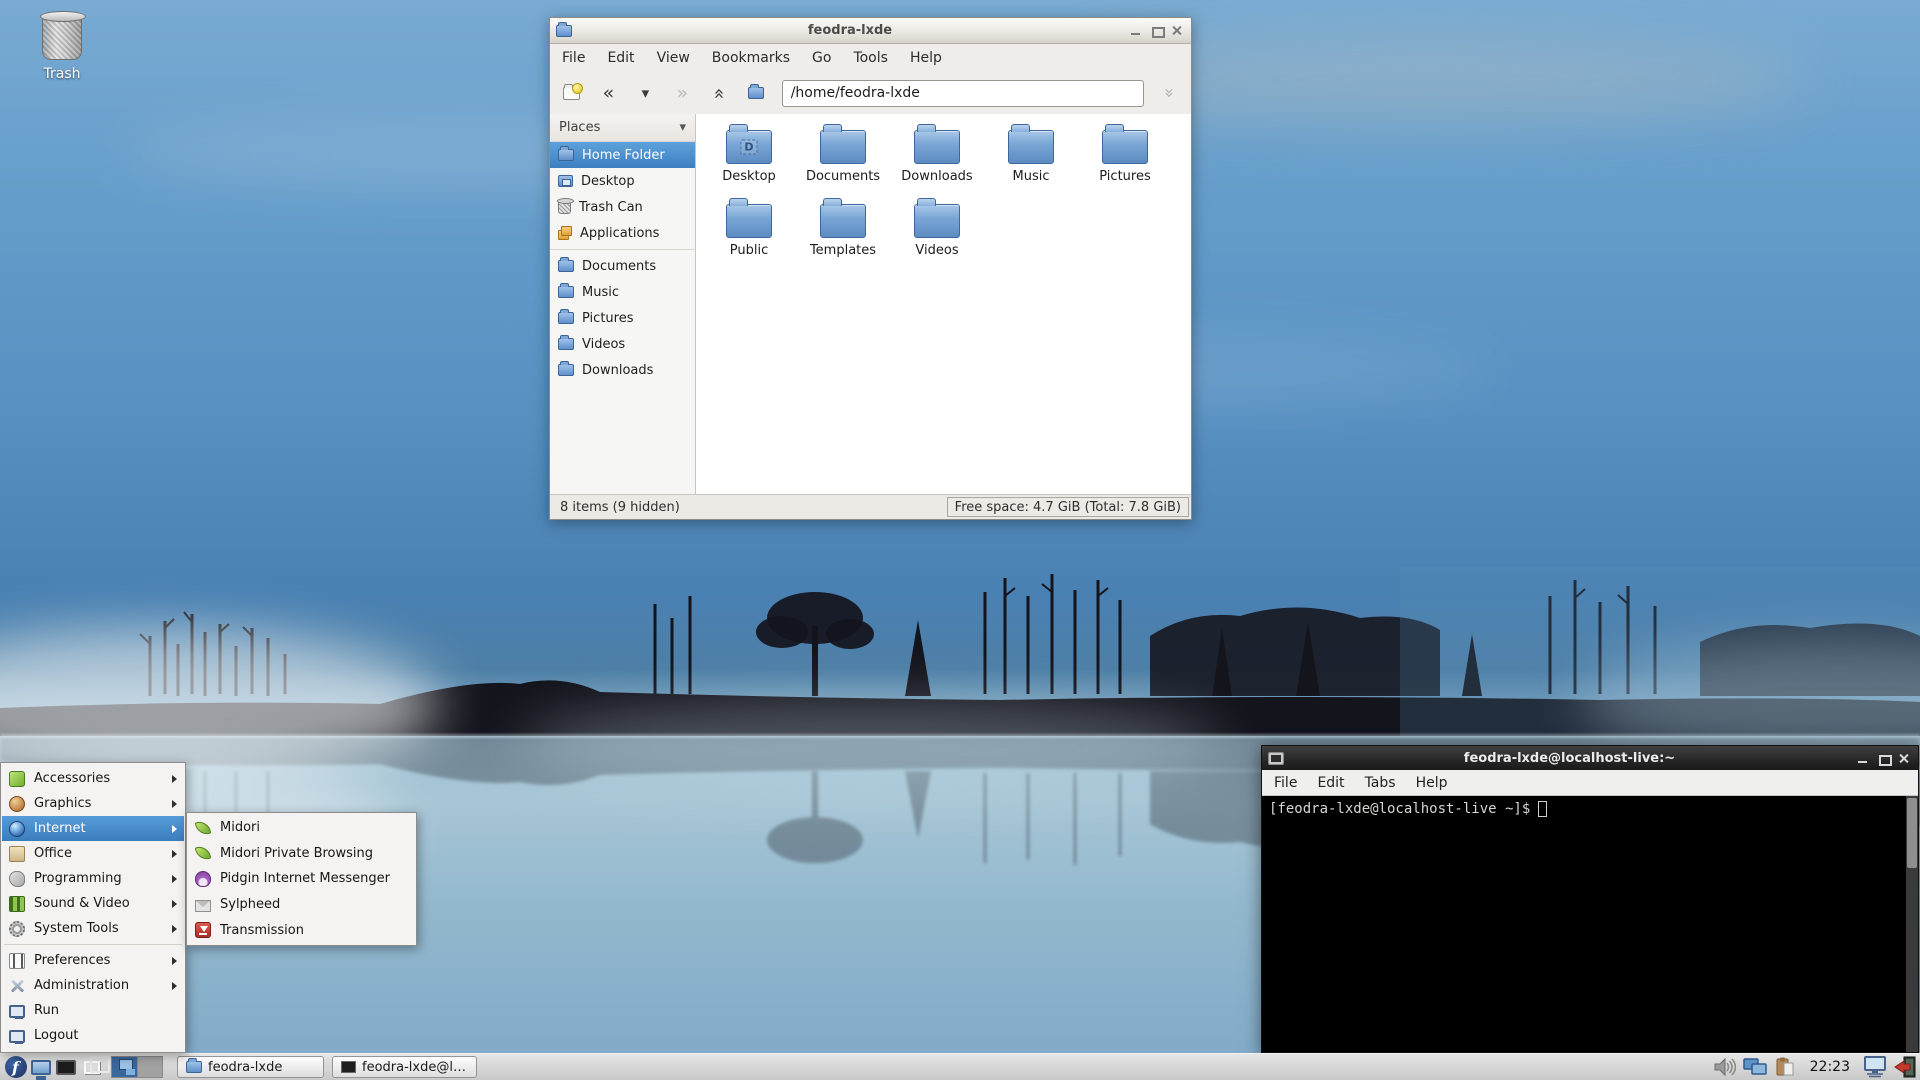  I want to click on fm-titlebar: feodra-lxde, so click(870, 31).